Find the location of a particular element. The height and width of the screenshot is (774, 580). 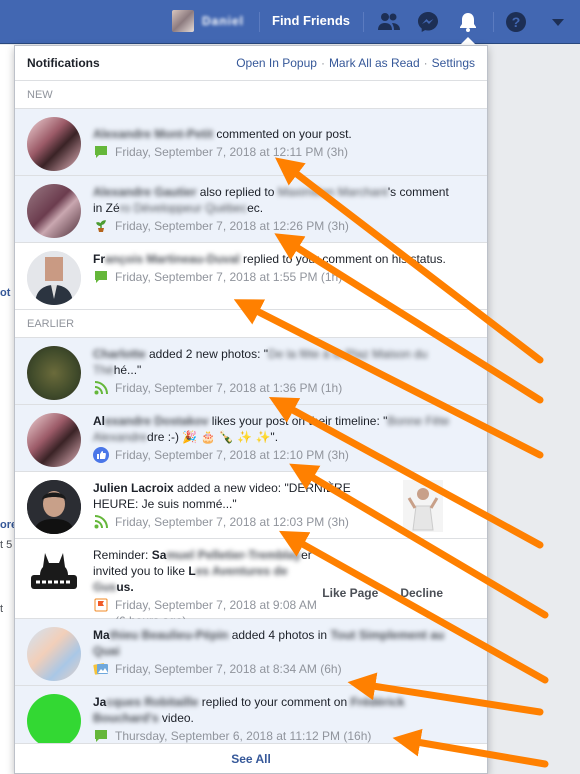

actor-name: Al is located at coordinates (99, 421).